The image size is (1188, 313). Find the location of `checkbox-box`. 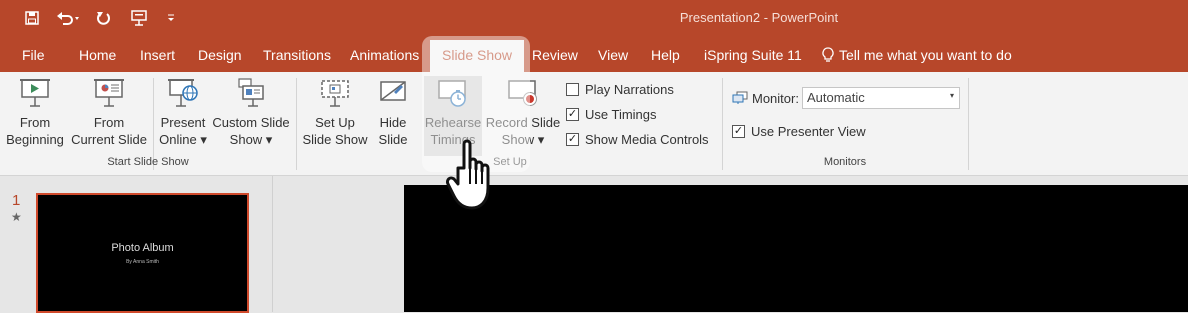

checkbox-box is located at coordinates (572, 89).